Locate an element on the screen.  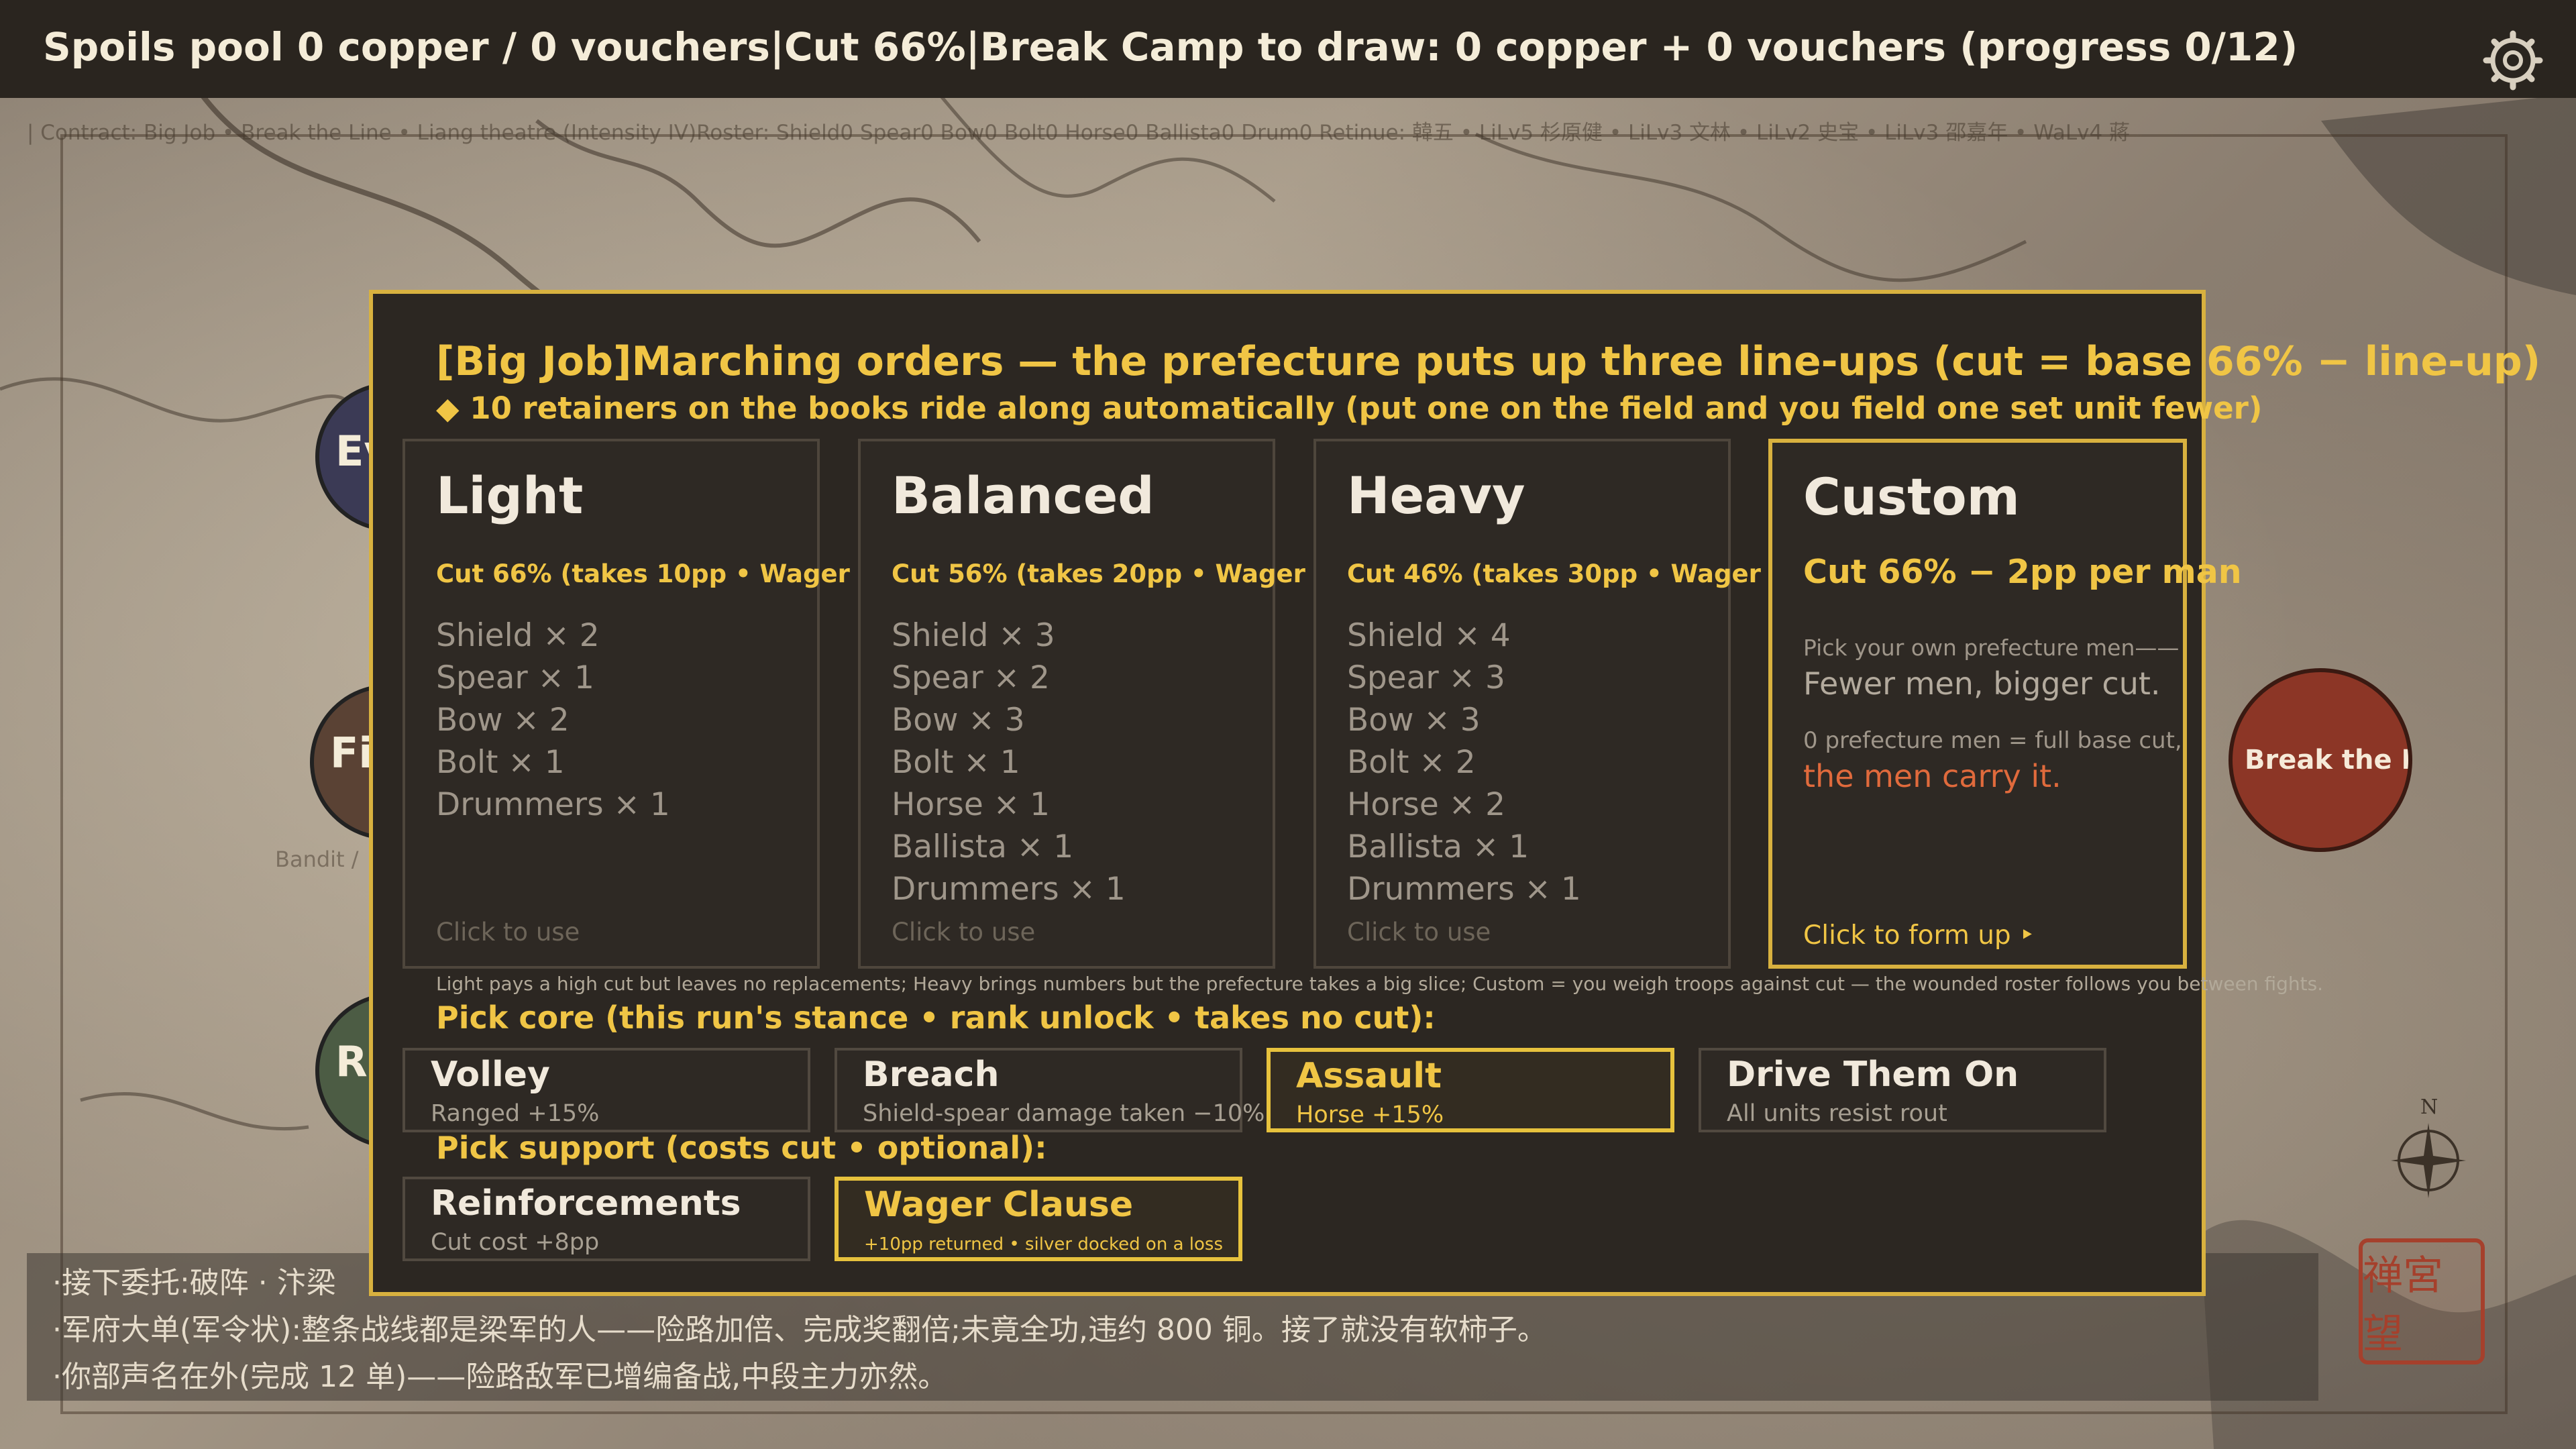
unit-entry: Bolt × 2 is located at coordinates (1411, 762).